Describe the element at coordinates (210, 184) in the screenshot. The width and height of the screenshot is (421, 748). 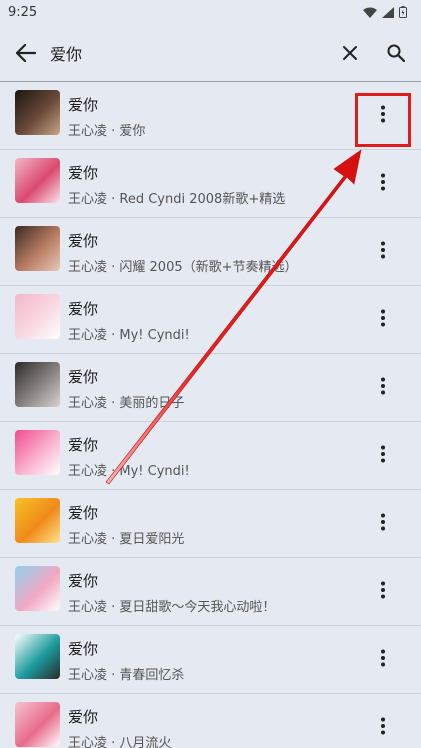
I see `song-row: 爱你王心凌 · Red Cyndi 2008新歌+精选` at that location.